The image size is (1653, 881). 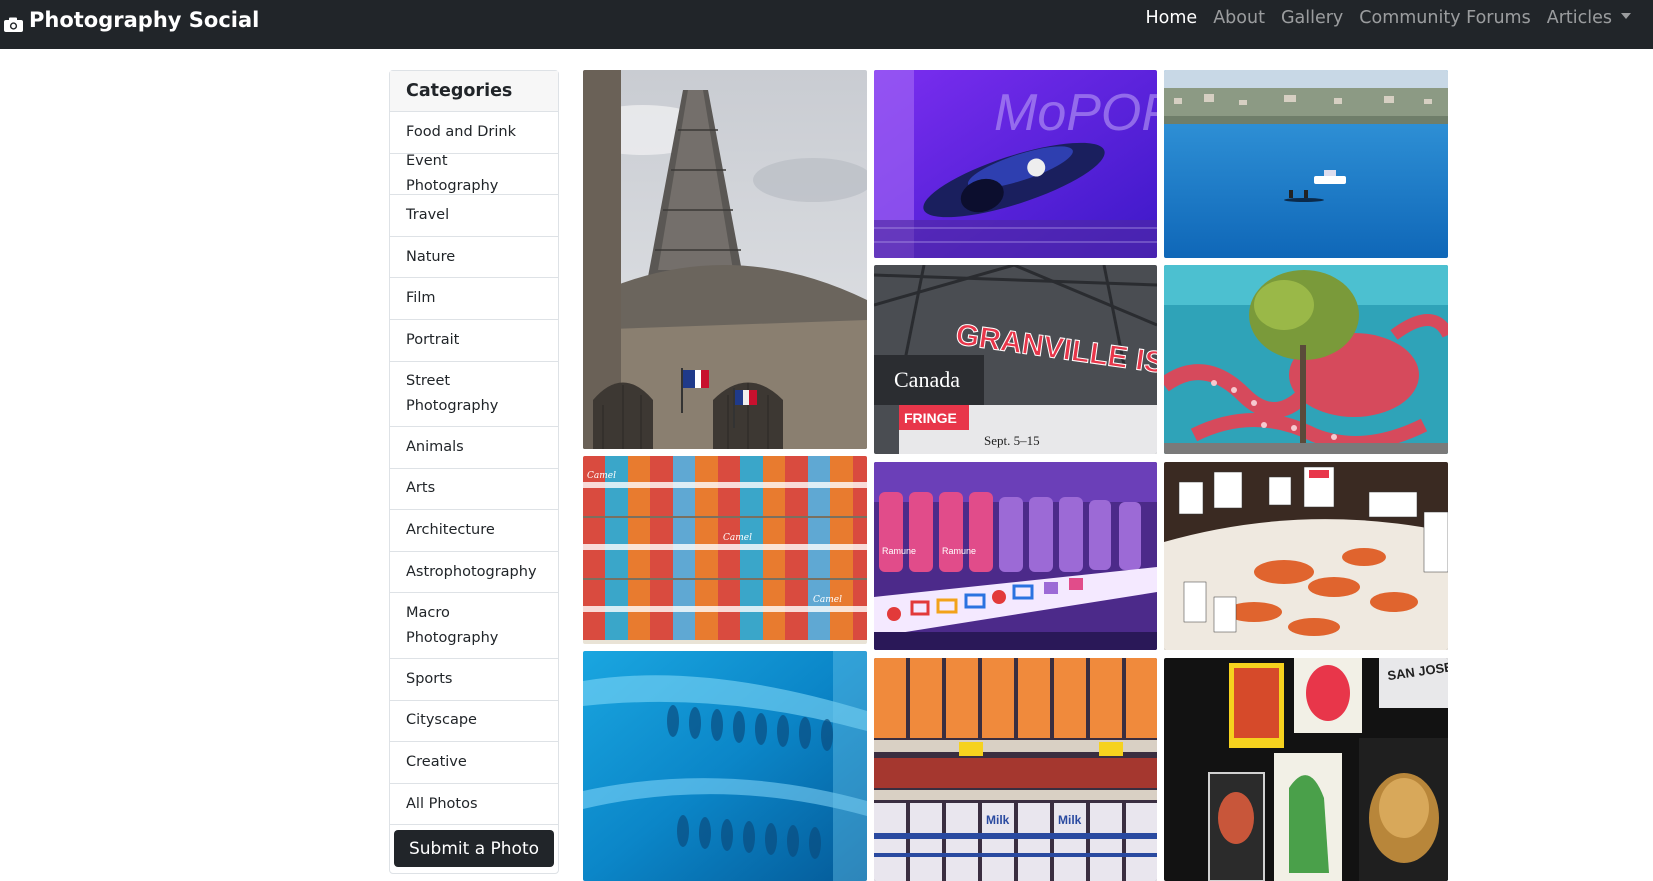 What do you see at coordinates (474, 490) in the screenshot?
I see `category-arts: Arts` at bounding box center [474, 490].